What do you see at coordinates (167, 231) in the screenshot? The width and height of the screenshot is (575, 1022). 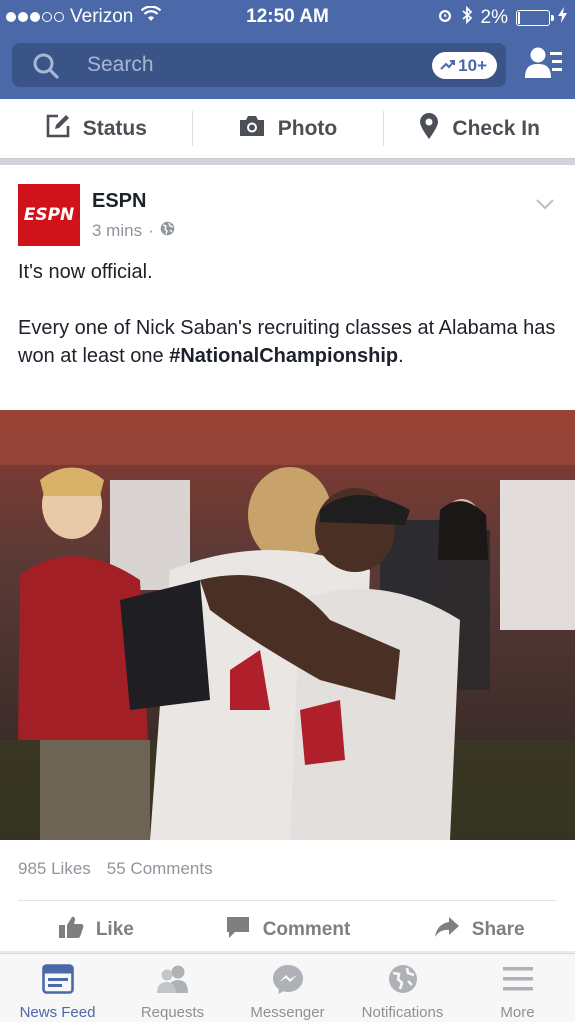 I see `globe-icon` at bounding box center [167, 231].